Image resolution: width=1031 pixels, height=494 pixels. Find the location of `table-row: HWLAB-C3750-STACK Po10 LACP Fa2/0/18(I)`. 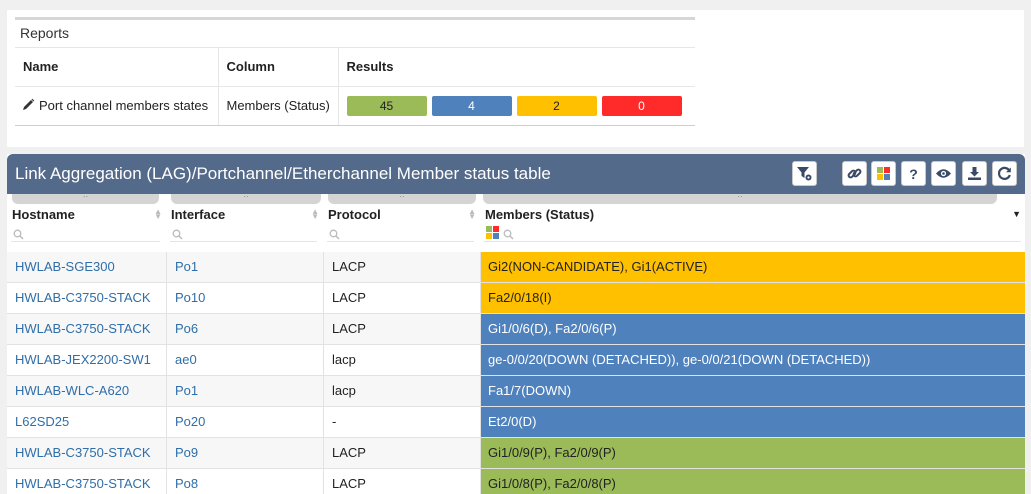

table-row: HWLAB-C3750-STACK Po10 LACP Fa2/0/18(I) is located at coordinates (516, 298).